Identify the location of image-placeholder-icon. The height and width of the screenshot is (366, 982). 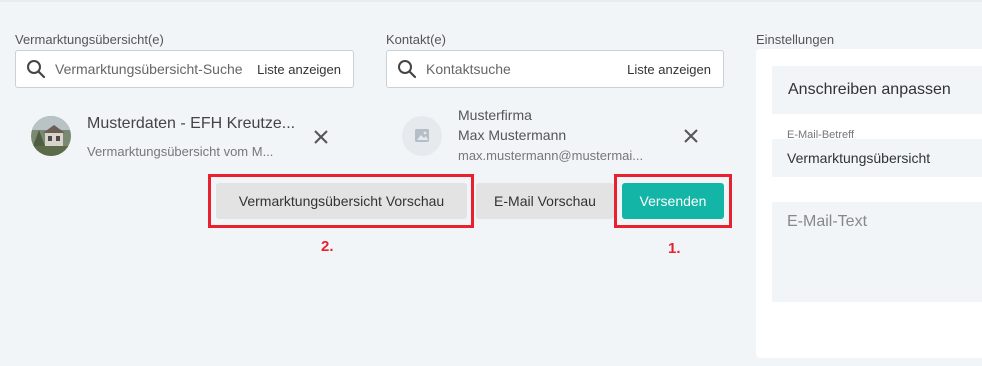
(422, 135).